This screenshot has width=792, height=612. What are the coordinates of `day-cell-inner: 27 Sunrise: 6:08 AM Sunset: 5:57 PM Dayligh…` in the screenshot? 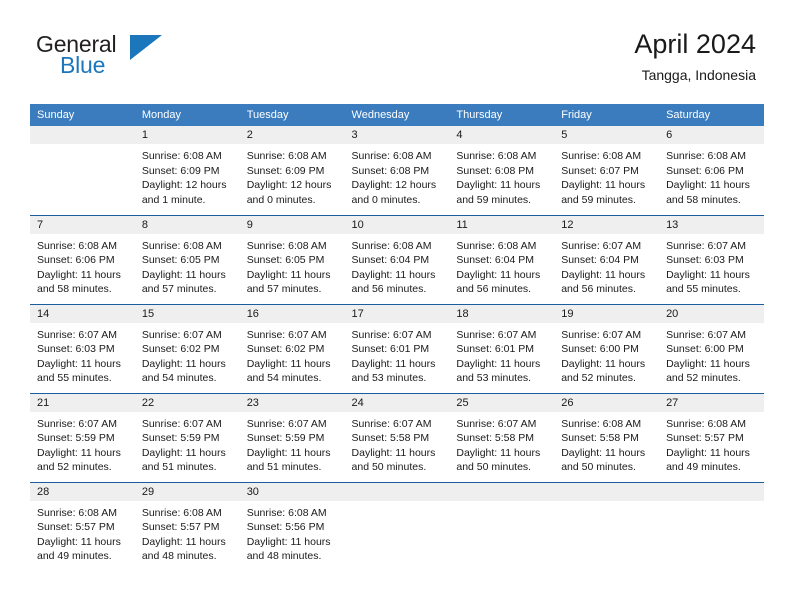 It's located at (711, 437).